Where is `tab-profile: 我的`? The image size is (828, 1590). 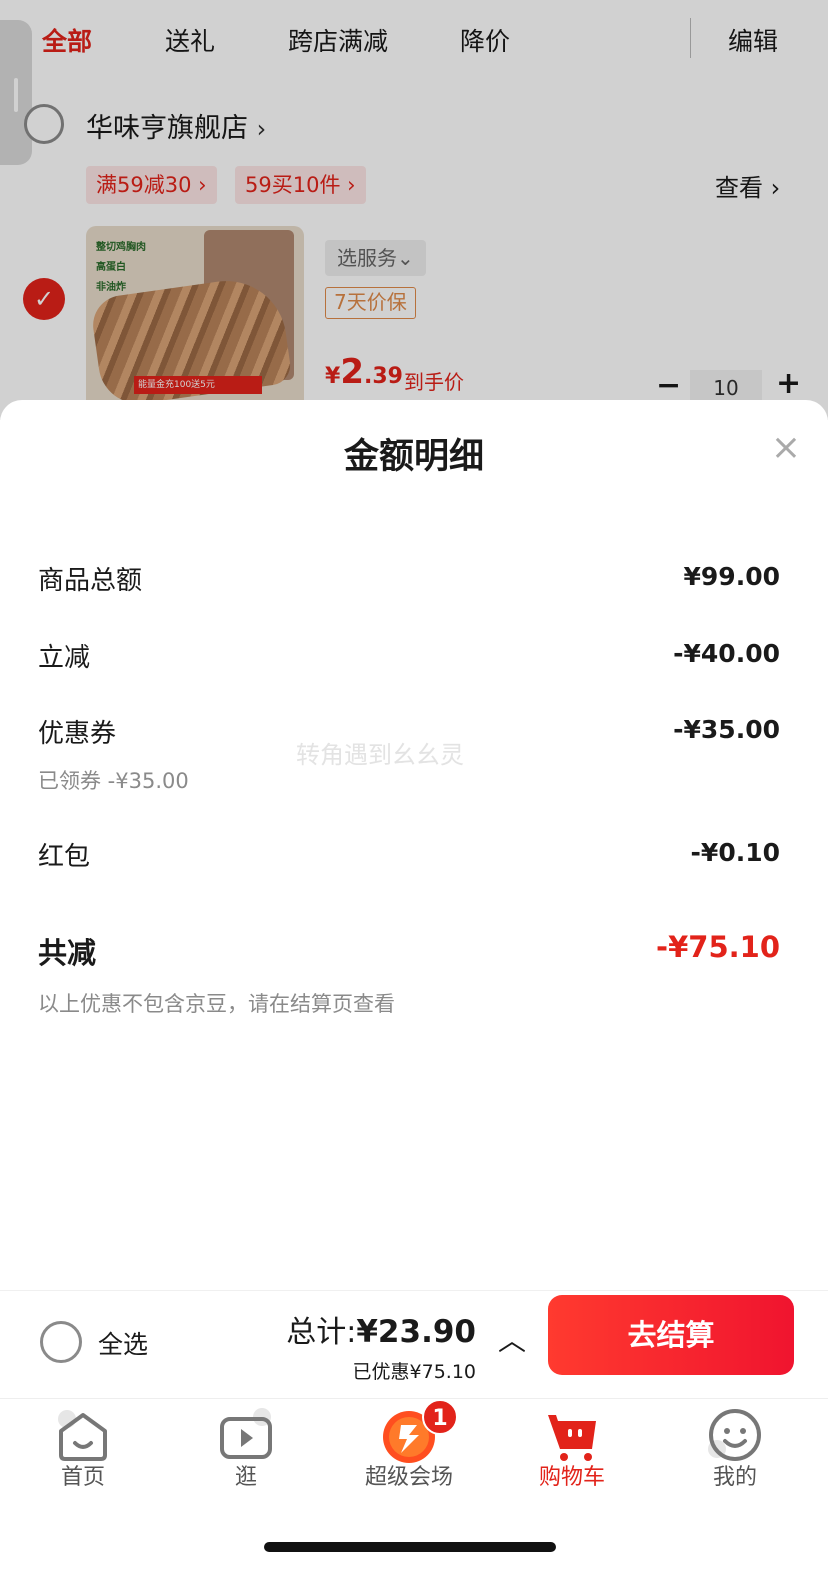
tab-profile: 我的 is located at coordinates (735, 1454).